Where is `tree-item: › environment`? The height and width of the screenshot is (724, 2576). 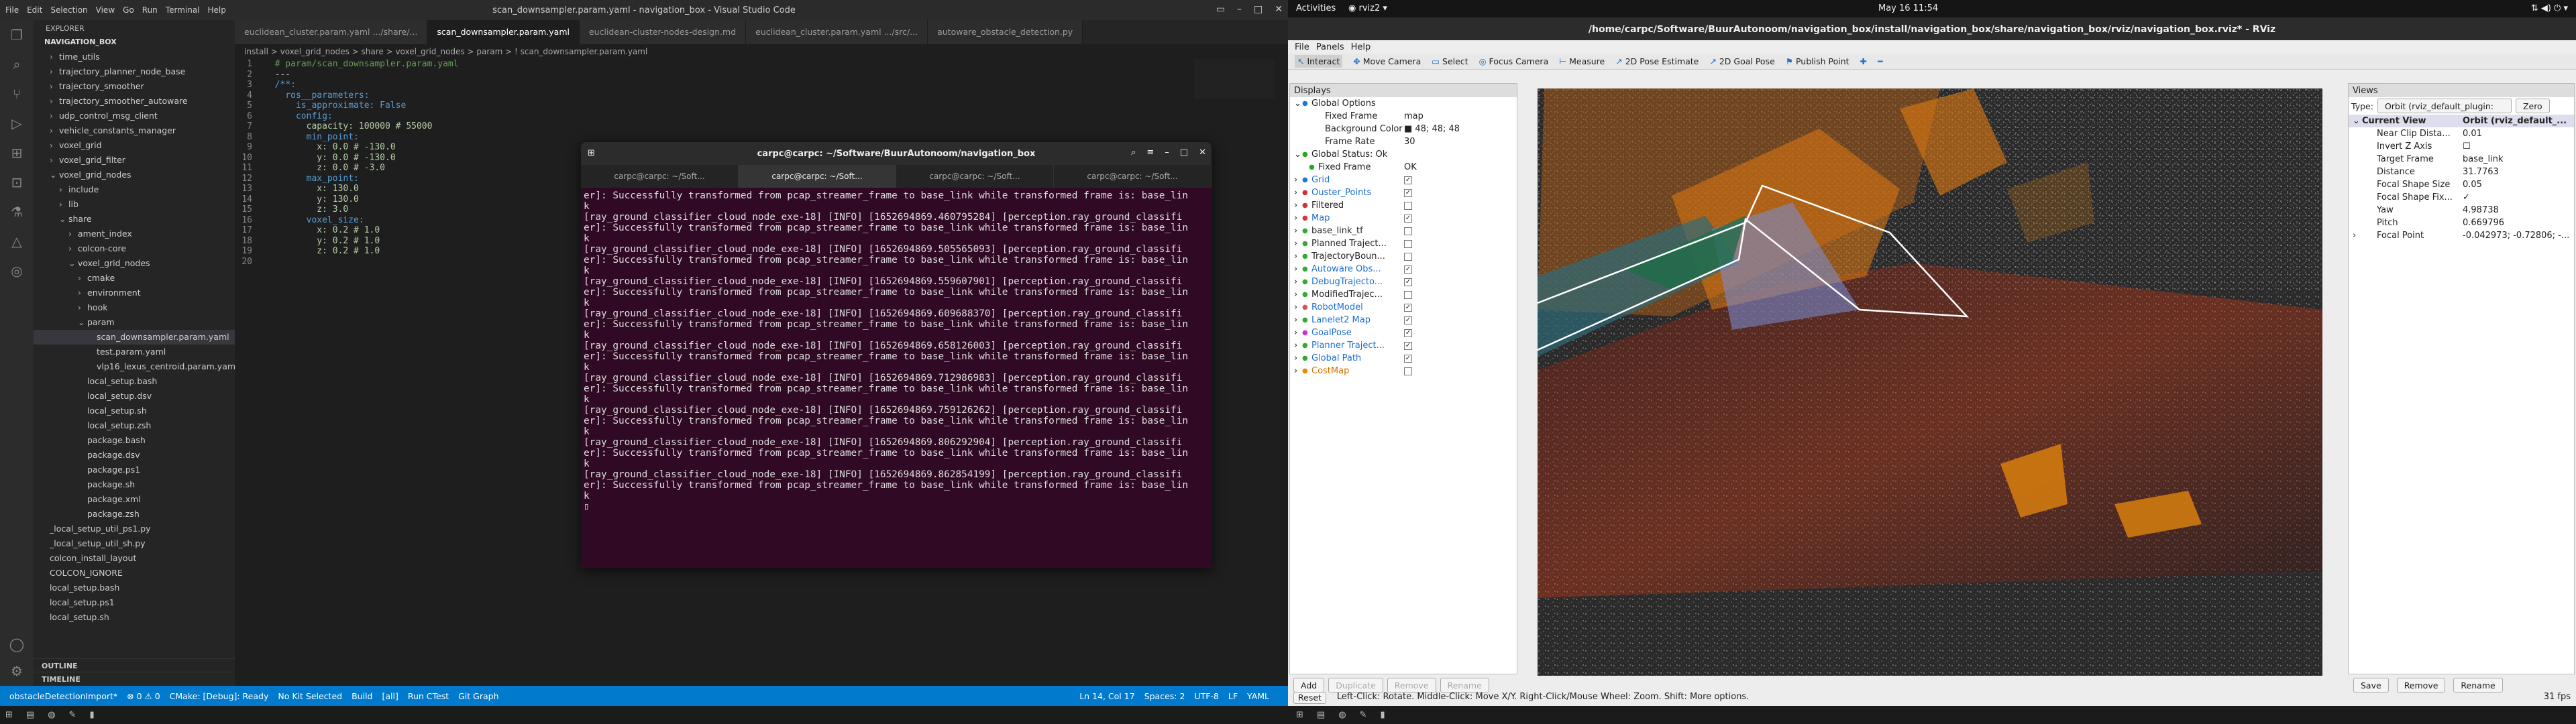
tree-item: › environment is located at coordinates (134, 293).